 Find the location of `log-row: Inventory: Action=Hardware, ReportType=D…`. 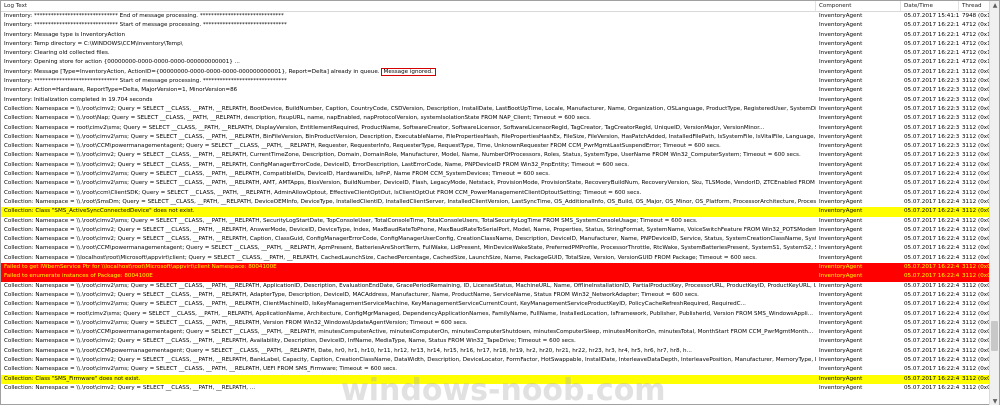

log-row: Inventory: Action=Hardware, ReportType=D… is located at coordinates (496, 91).